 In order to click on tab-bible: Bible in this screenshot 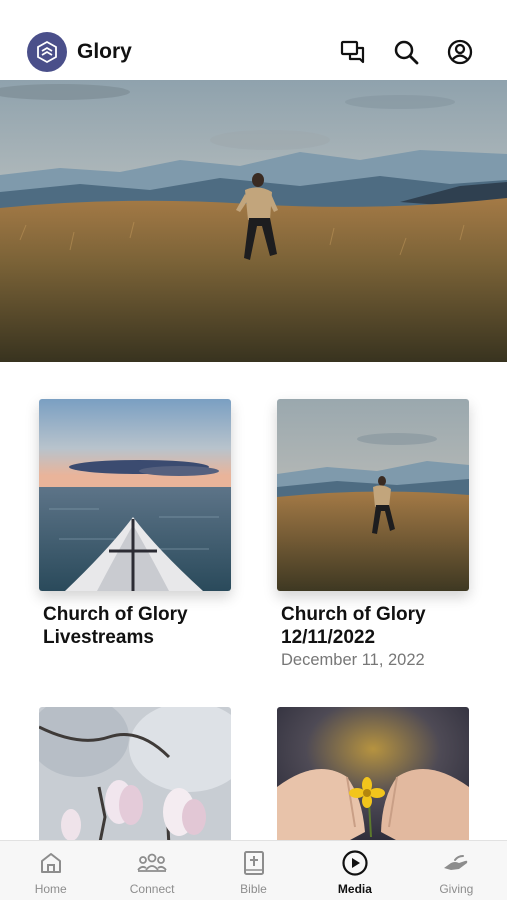, I will do `click(253, 870)`.